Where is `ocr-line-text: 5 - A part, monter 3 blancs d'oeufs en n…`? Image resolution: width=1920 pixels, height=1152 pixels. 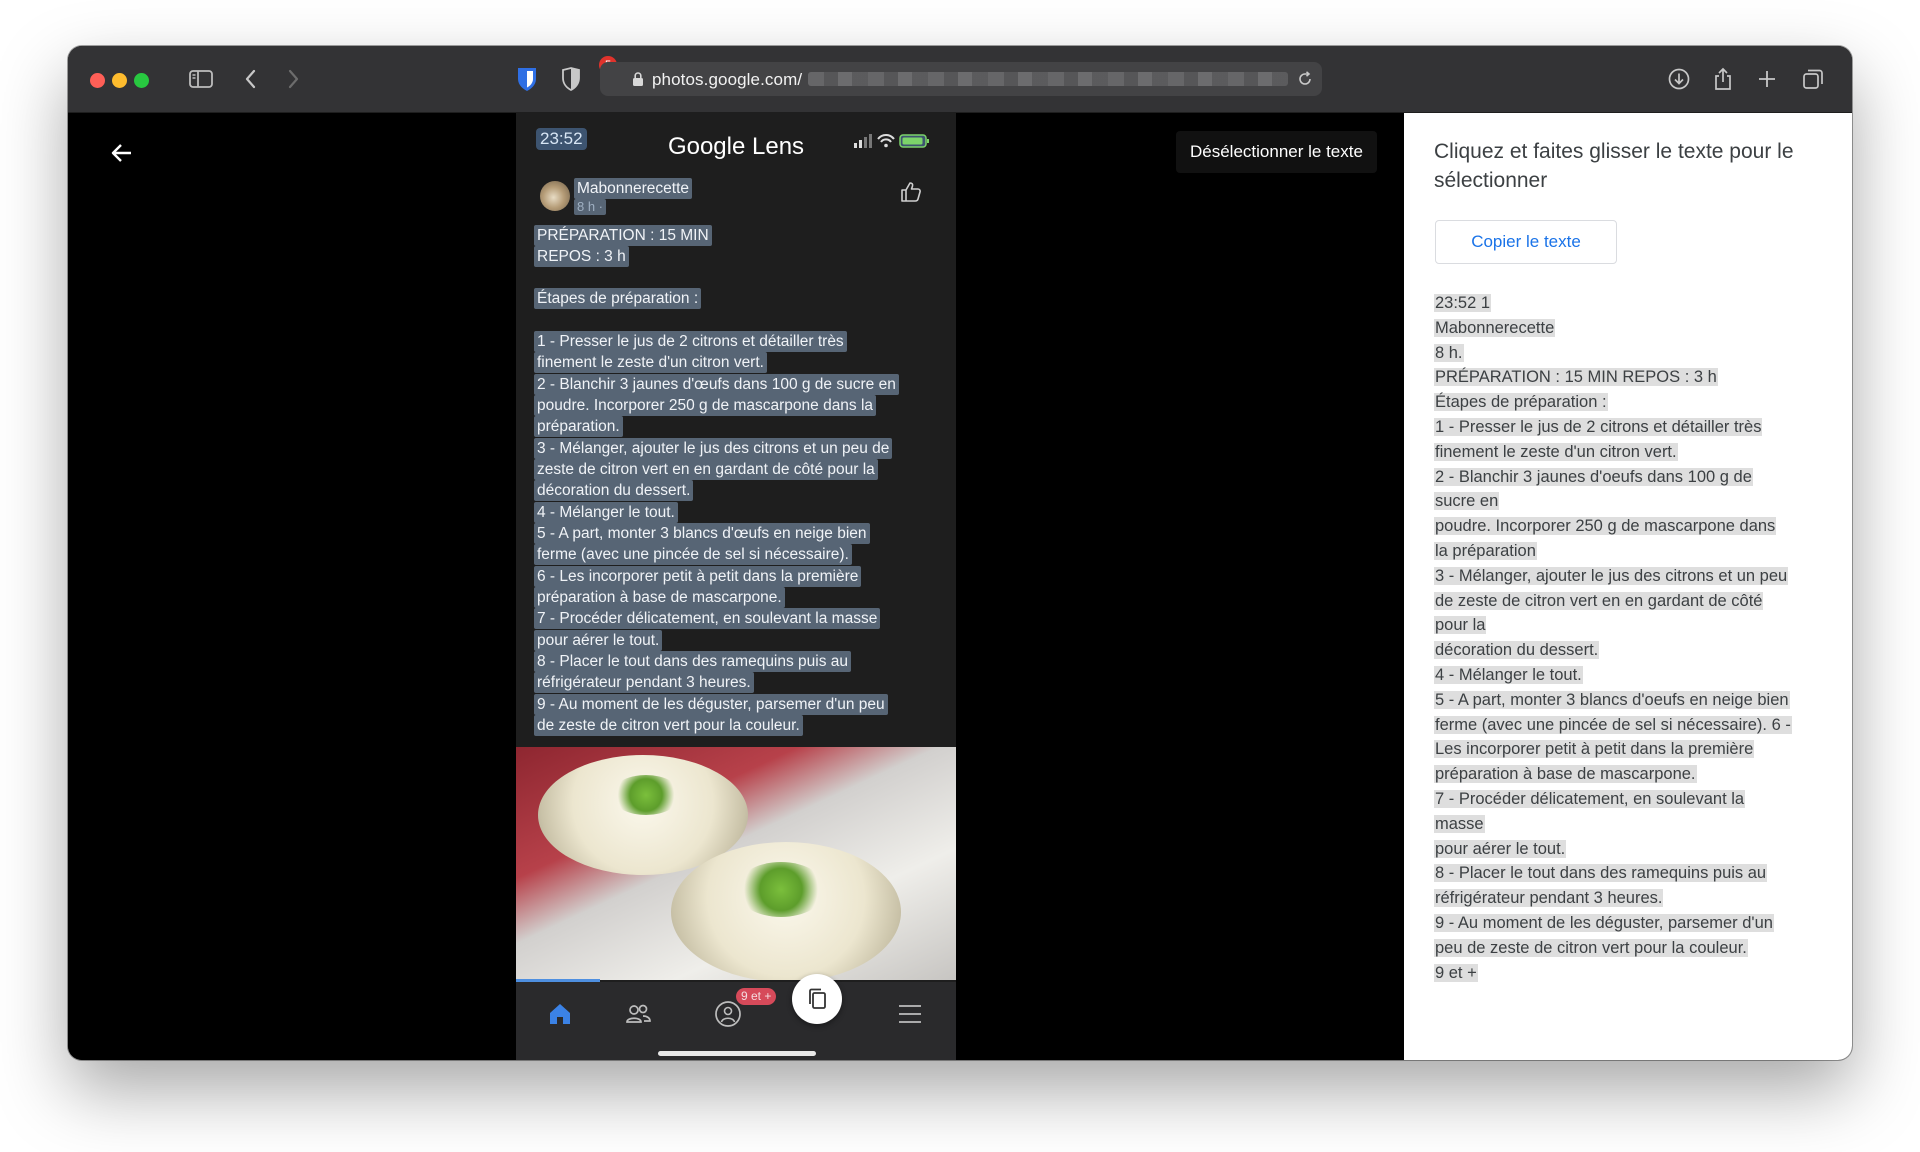 ocr-line-text: 5 - A part, monter 3 blancs d'oeufs en n… is located at coordinates (1612, 699).